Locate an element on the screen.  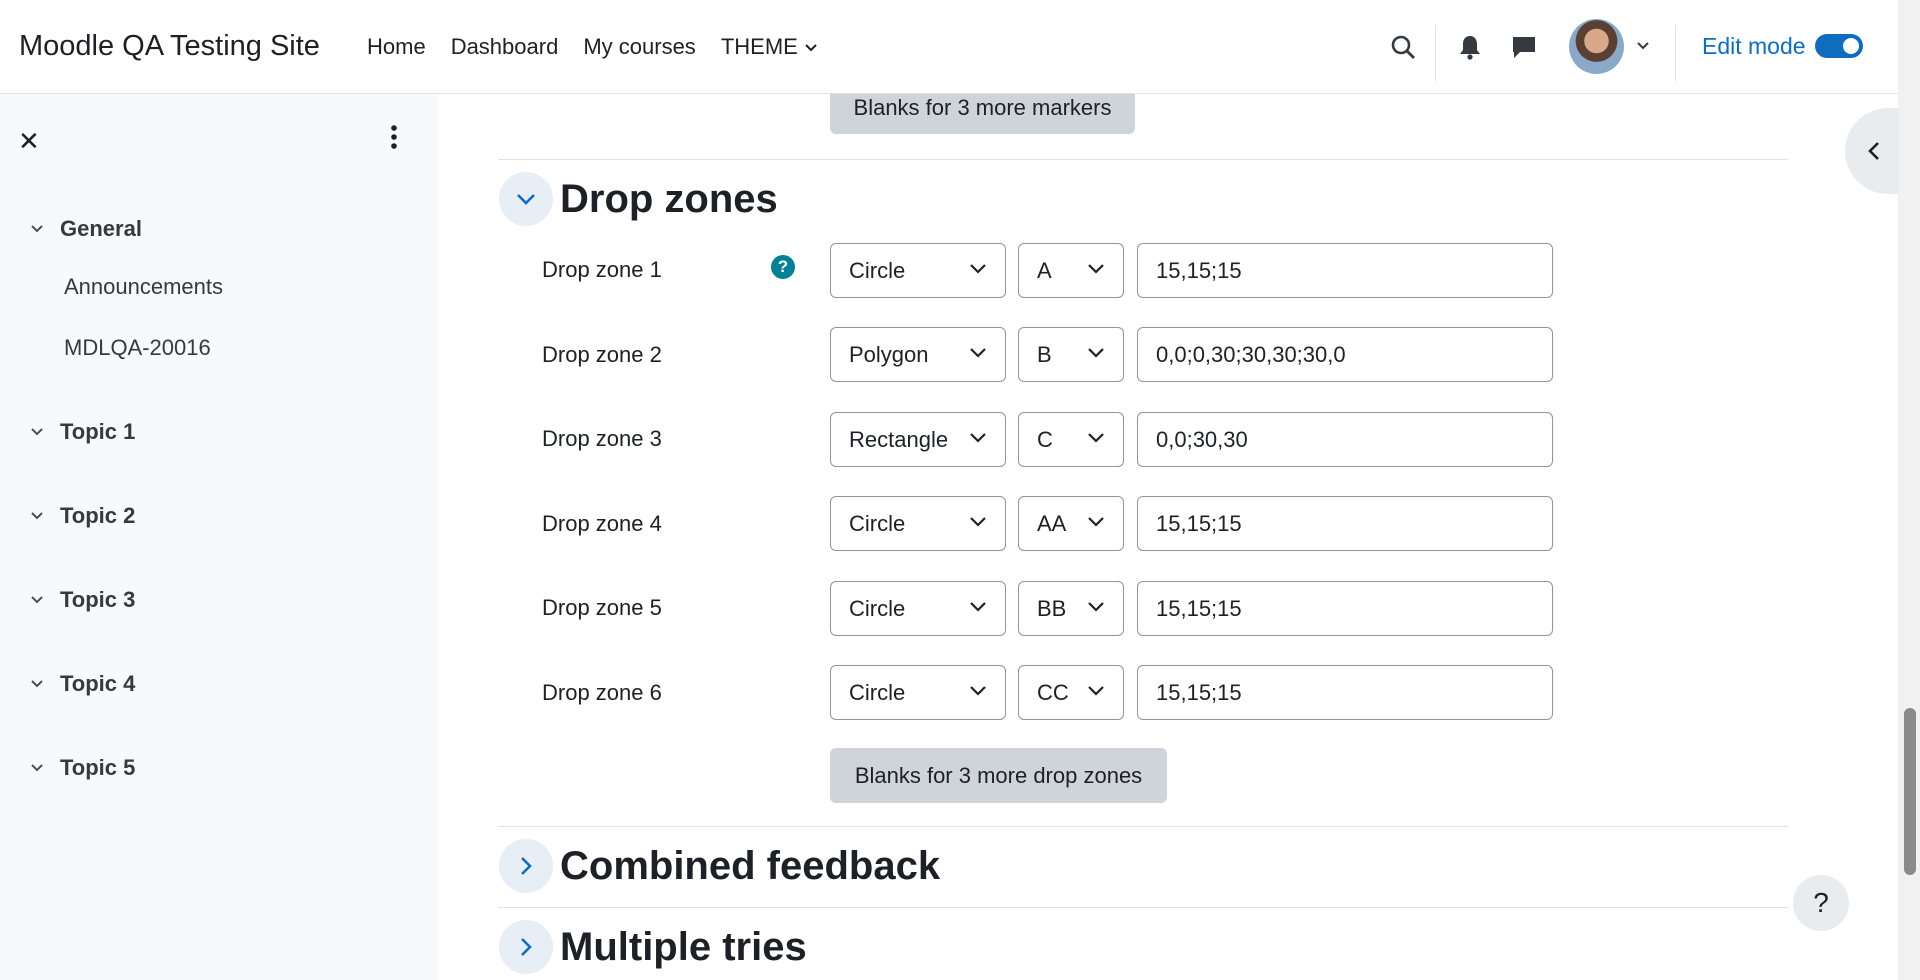
drop-zone-marker-select: BB is located at coordinates (1071, 608).